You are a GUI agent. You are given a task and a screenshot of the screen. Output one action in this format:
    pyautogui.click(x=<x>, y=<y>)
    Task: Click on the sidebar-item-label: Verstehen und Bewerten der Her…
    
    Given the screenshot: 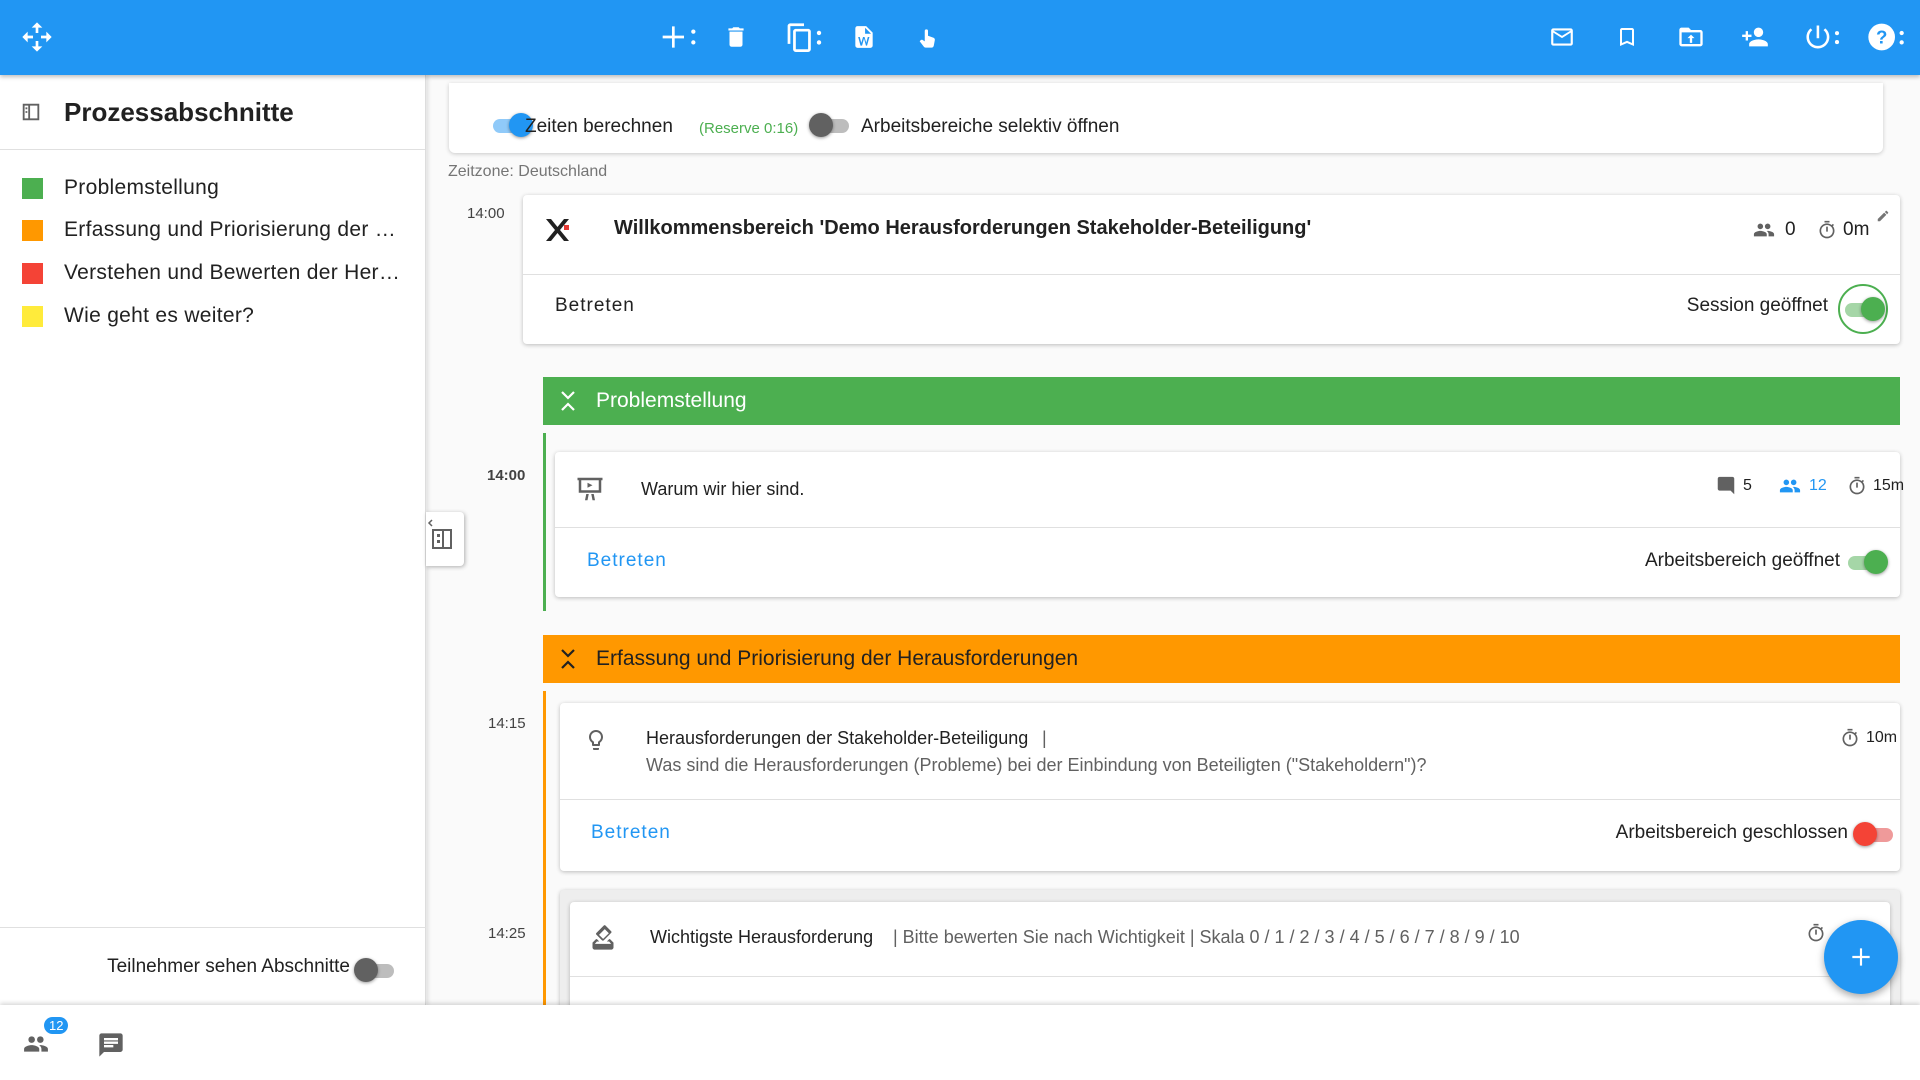 What is the action you would take?
    pyautogui.click(x=232, y=272)
    